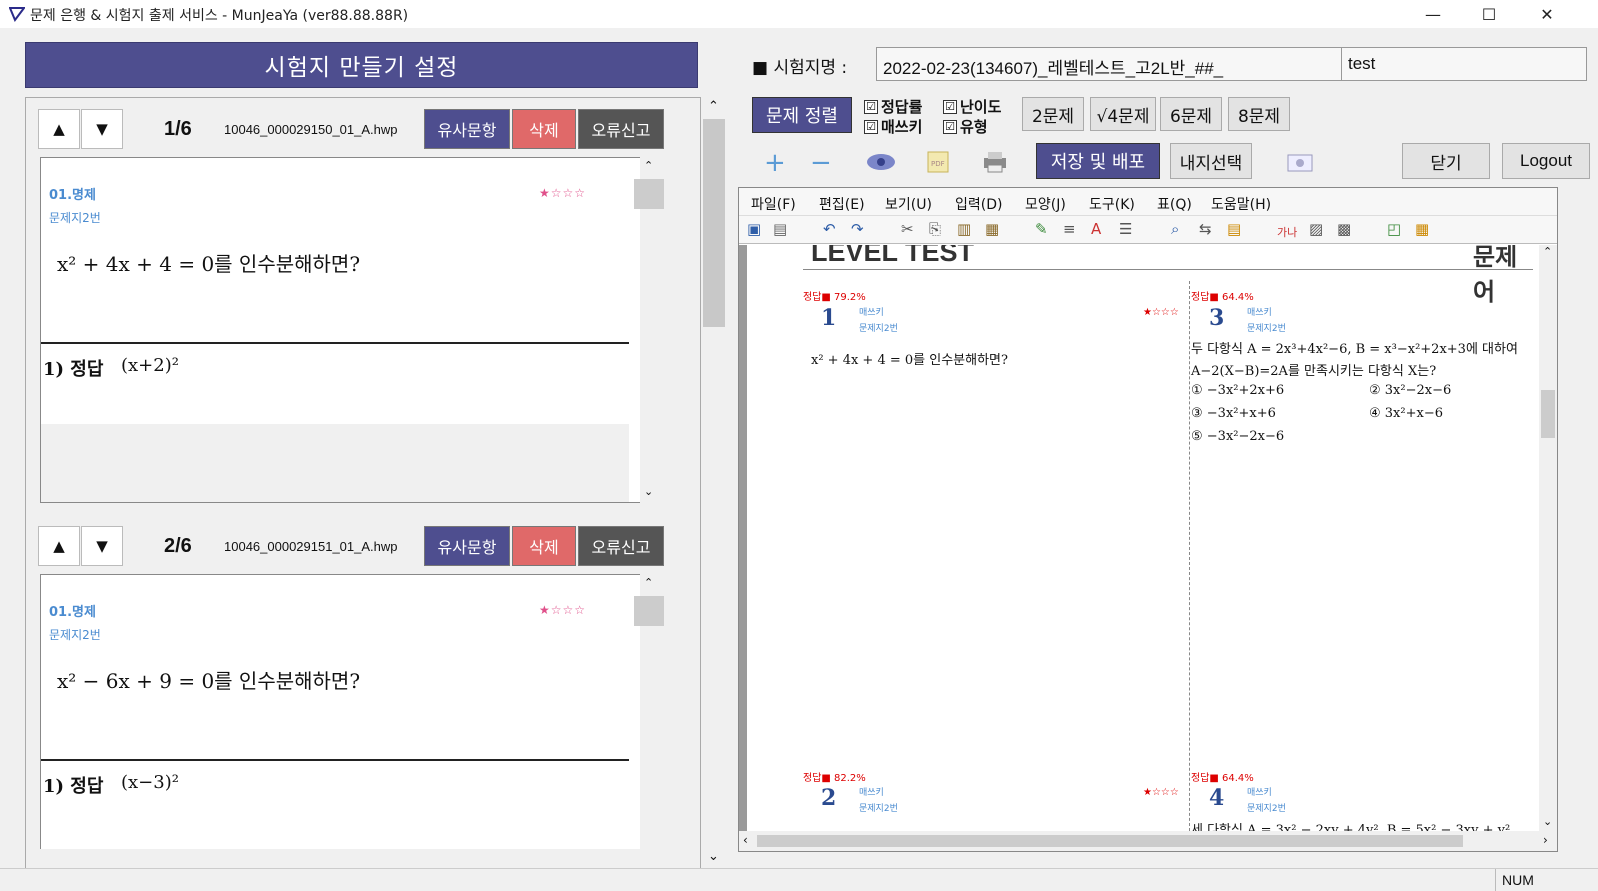 The image size is (1598, 891). Describe the element at coordinates (1548, 538) in the screenshot. I see `editor-vscrollbar: ⌃ ⌄` at that location.